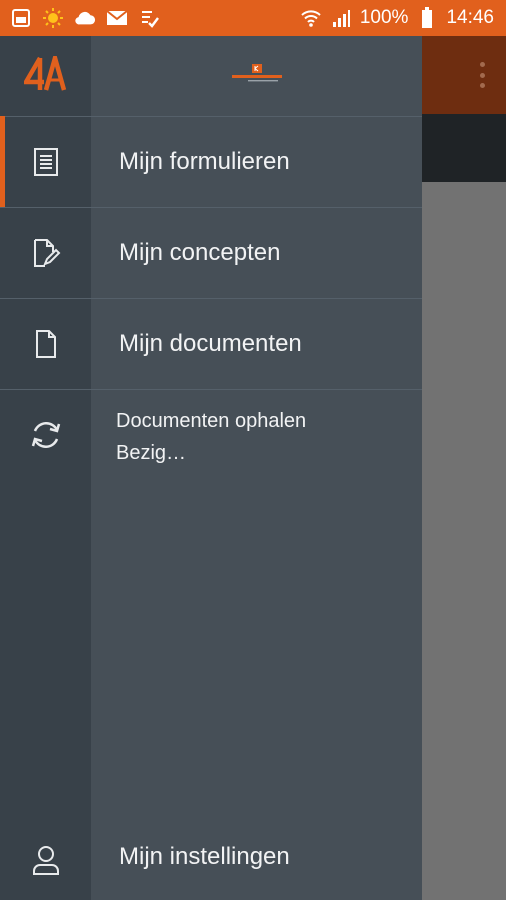 The image size is (506, 900). Describe the element at coordinates (384, 17) in the screenshot. I see `battery-percent: 100%` at that location.